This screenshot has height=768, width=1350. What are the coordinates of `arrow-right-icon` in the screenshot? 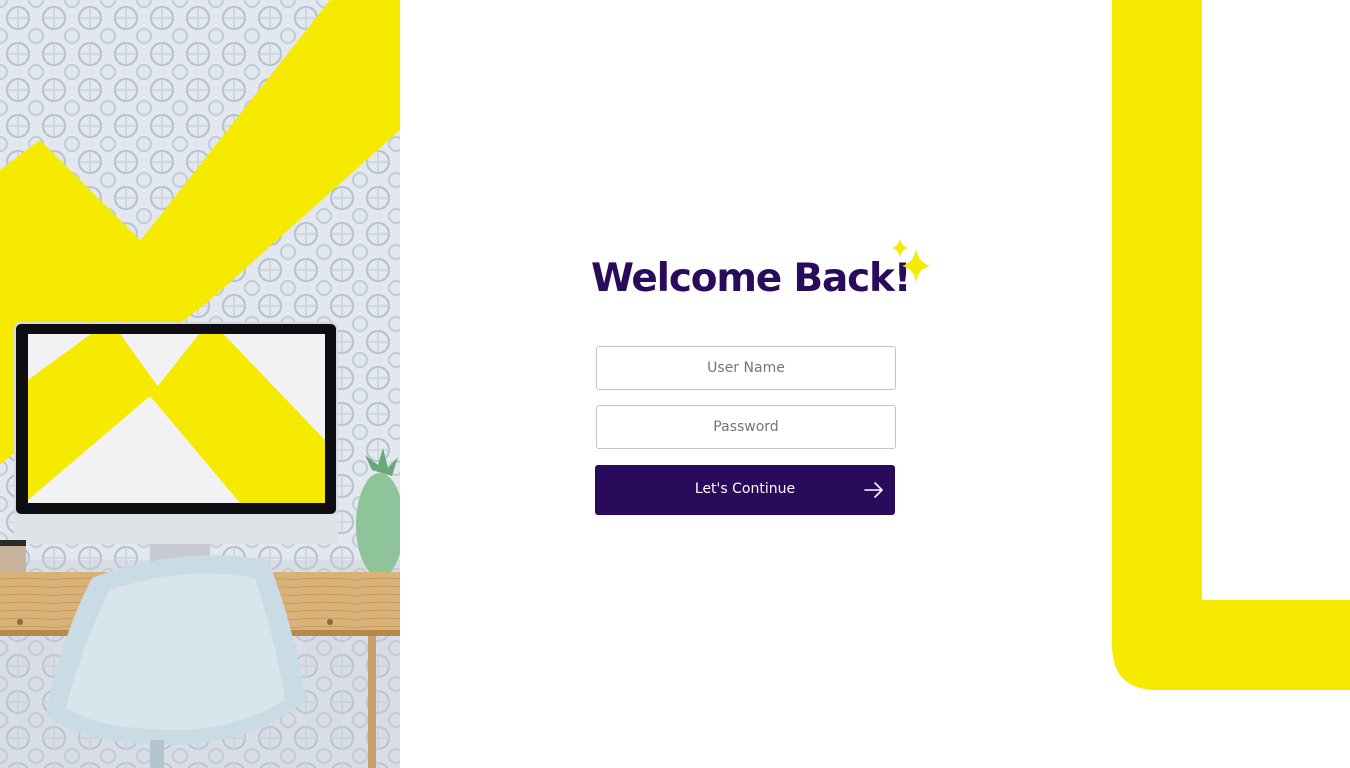 It's located at (873, 490).